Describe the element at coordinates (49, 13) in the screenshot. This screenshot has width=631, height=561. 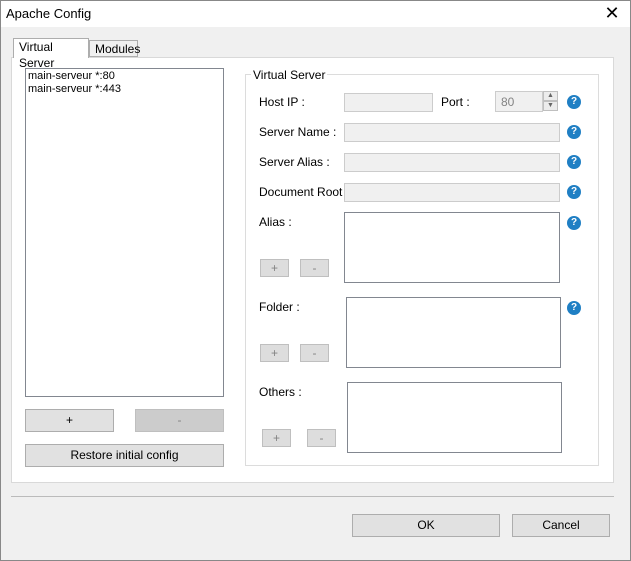
I see `window-title: Apache Config` at that location.